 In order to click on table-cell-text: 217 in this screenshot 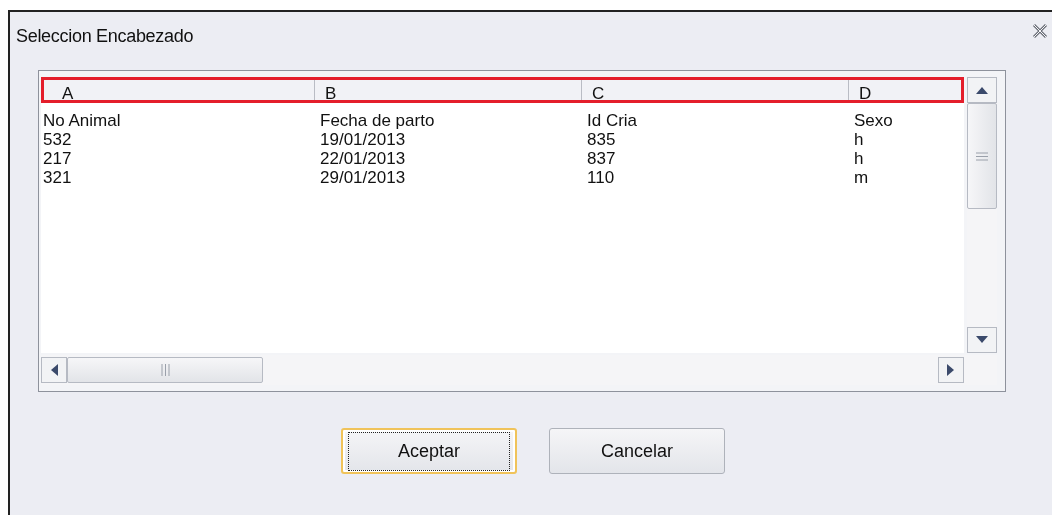, I will do `click(57, 158)`.